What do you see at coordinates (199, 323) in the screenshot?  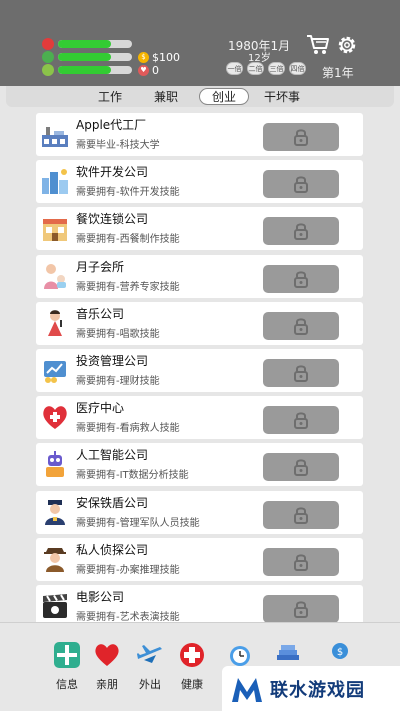 I see `business-card: 音乐公司需要拥有-唱歌技能` at bounding box center [199, 323].